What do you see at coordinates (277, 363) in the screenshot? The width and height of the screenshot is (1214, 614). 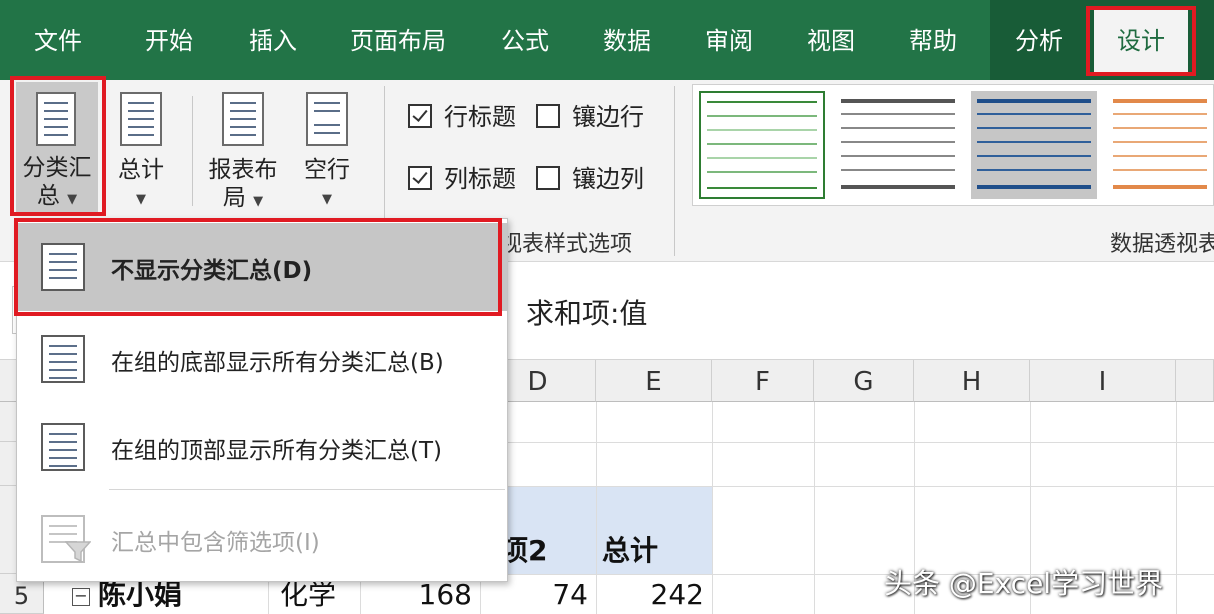 I see `menu-item-label: 在组的底部显示所有分类汇总(B)` at bounding box center [277, 363].